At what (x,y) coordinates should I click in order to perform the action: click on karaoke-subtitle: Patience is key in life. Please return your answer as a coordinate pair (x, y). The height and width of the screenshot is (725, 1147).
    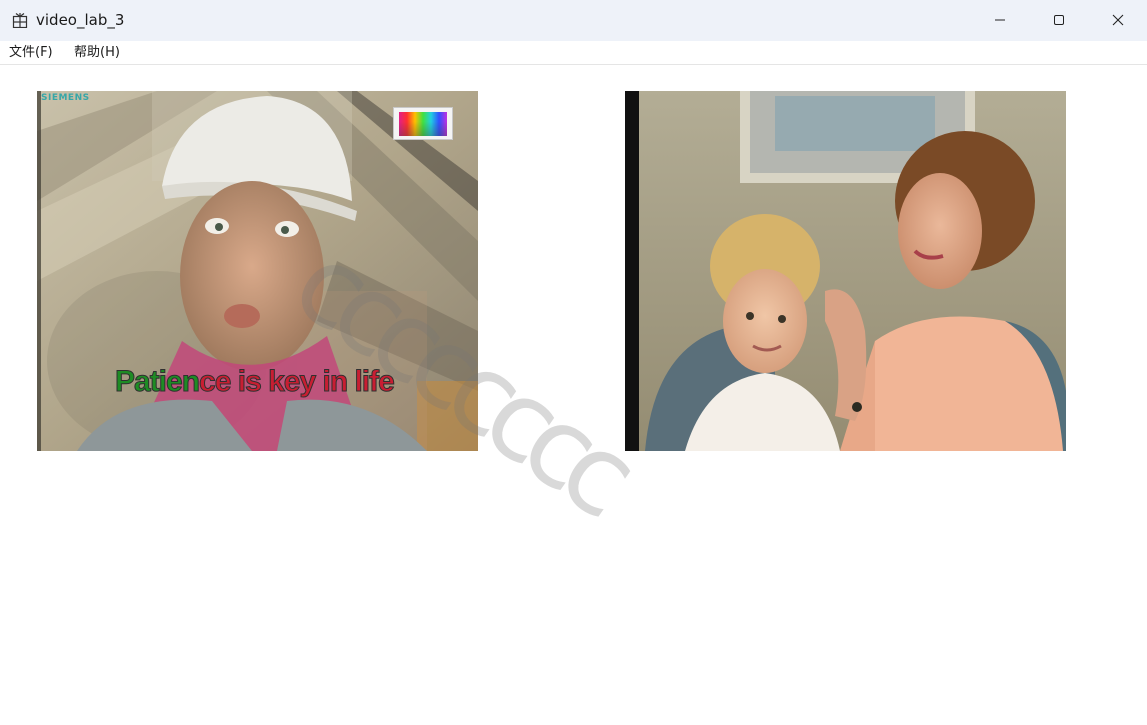
    Looking at the image, I should click on (255, 382).